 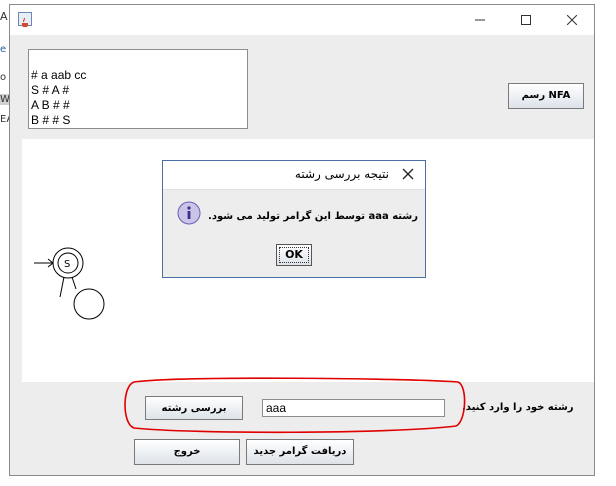 I want to click on state-node, so click(x=89, y=304).